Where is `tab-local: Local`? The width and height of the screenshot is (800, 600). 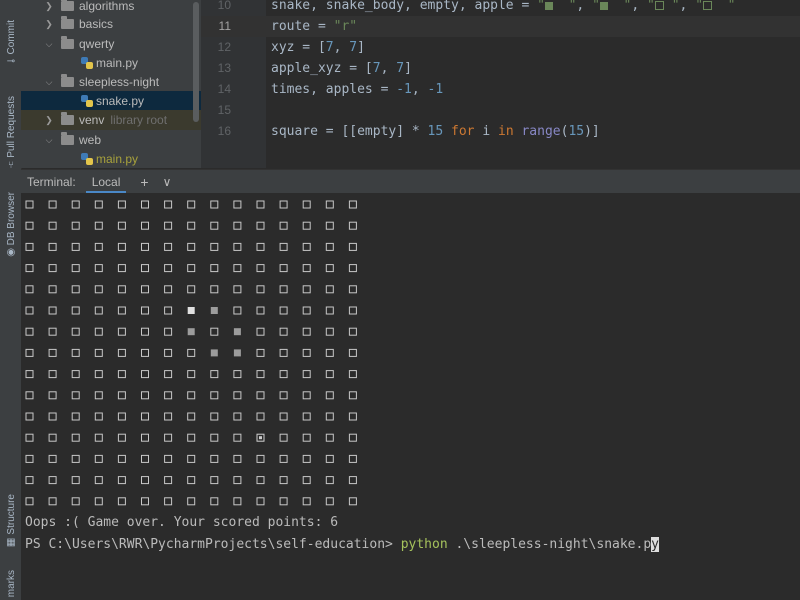
tab-local: Local is located at coordinates (106, 182).